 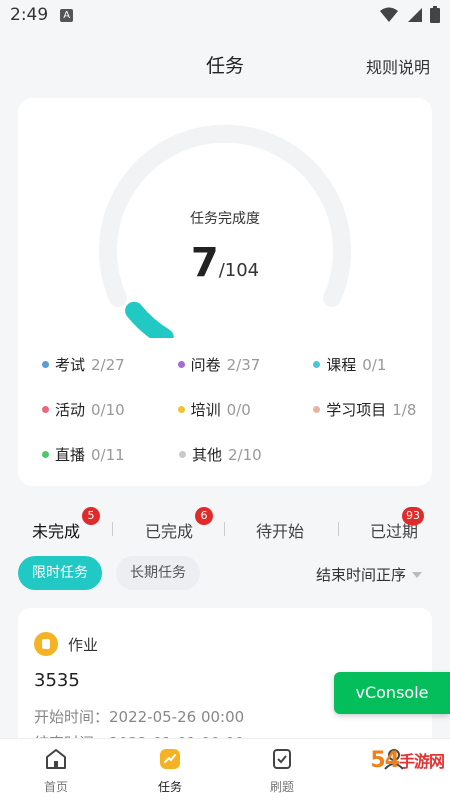 I want to click on project-dot-icon, so click(x=317, y=409).